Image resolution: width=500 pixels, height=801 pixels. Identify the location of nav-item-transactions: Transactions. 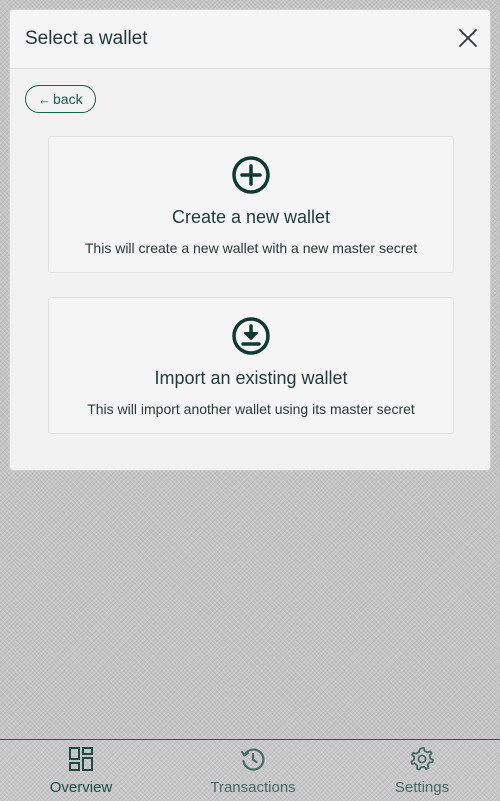
(253, 770).